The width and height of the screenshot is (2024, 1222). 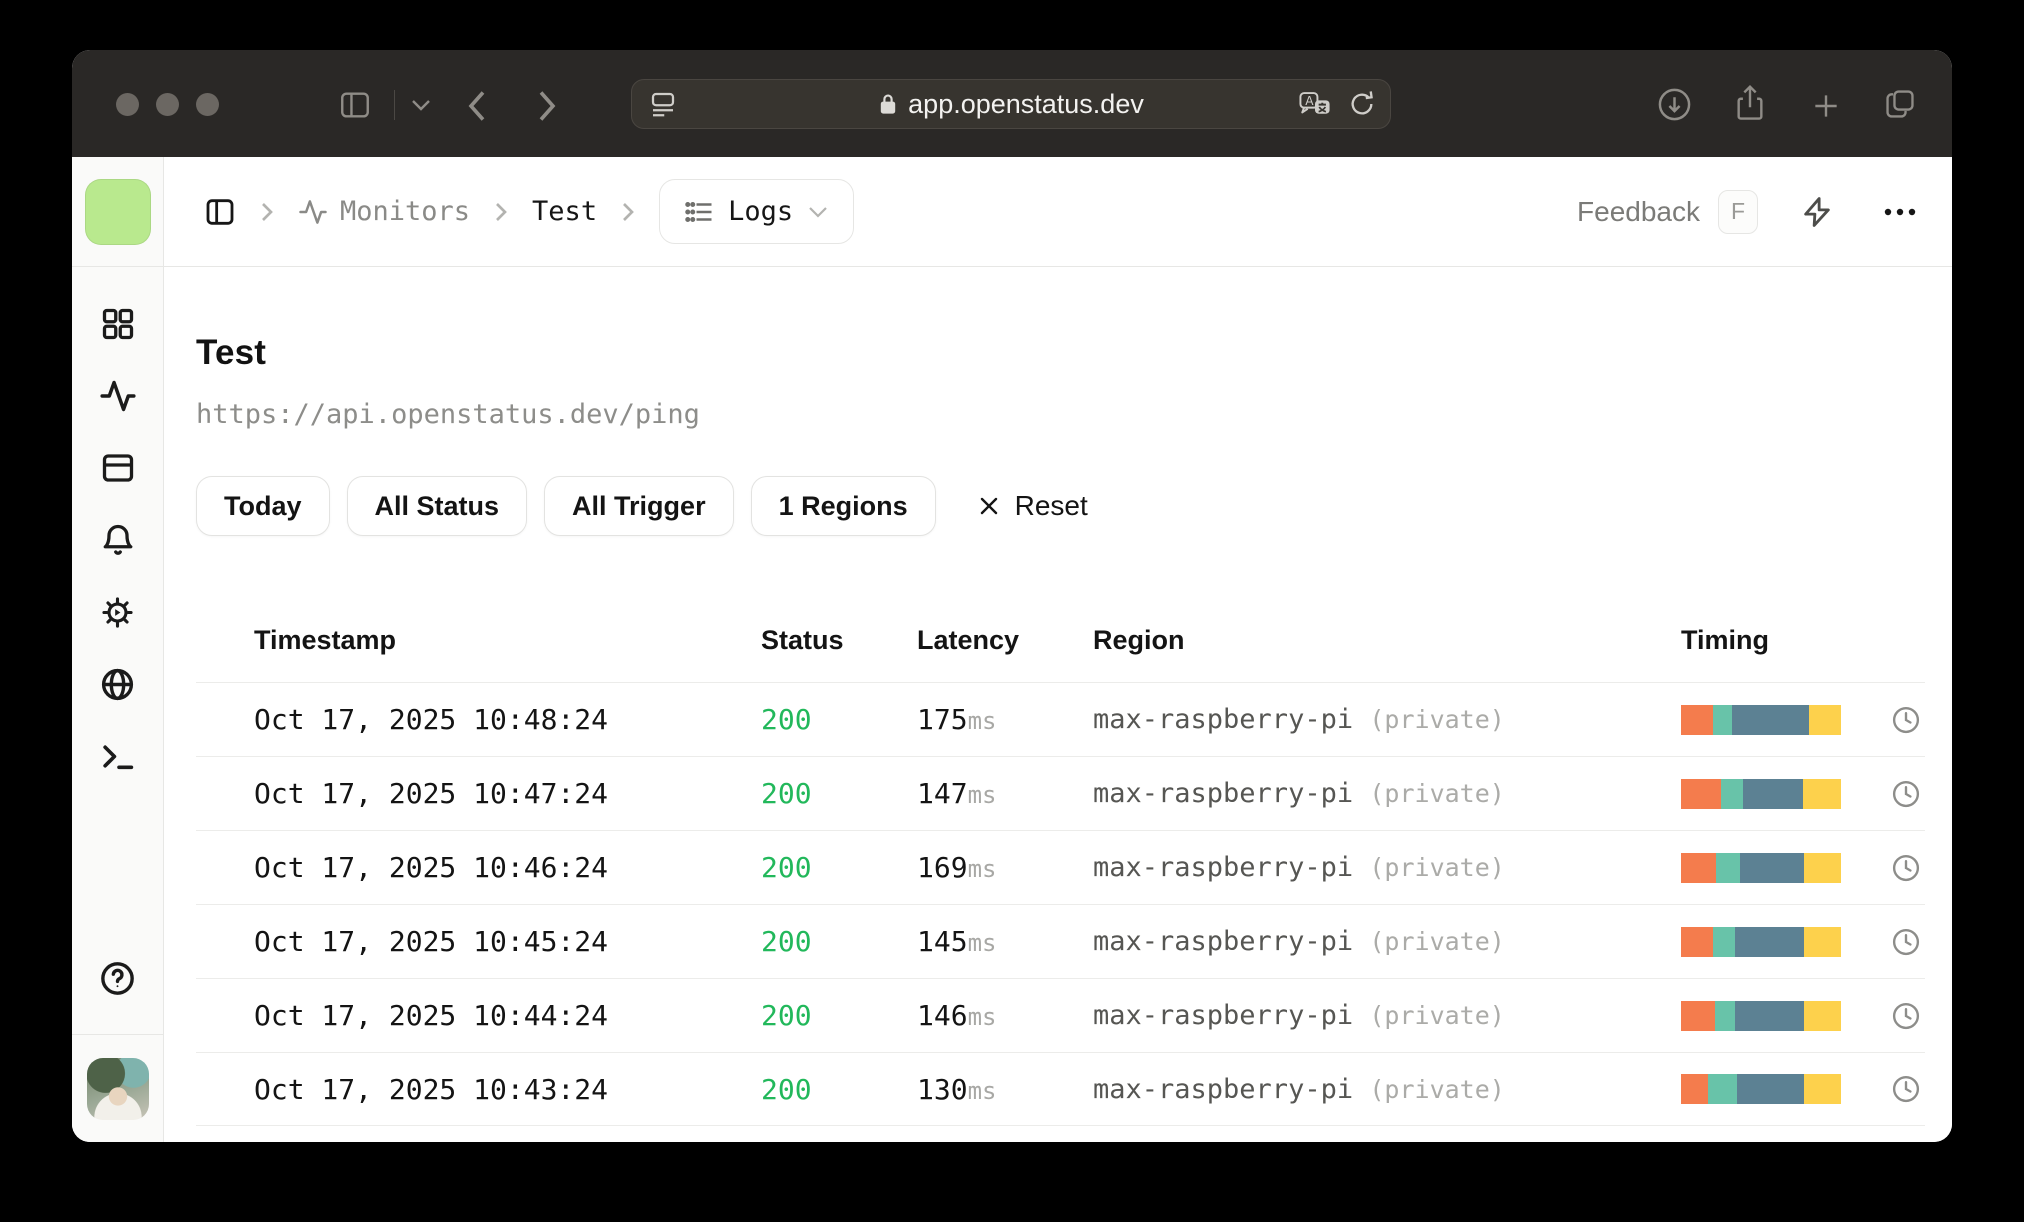 What do you see at coordinates (1674, 104) in the screenshot?
I see `downloads-icon` at bounding box center [1674, 104].